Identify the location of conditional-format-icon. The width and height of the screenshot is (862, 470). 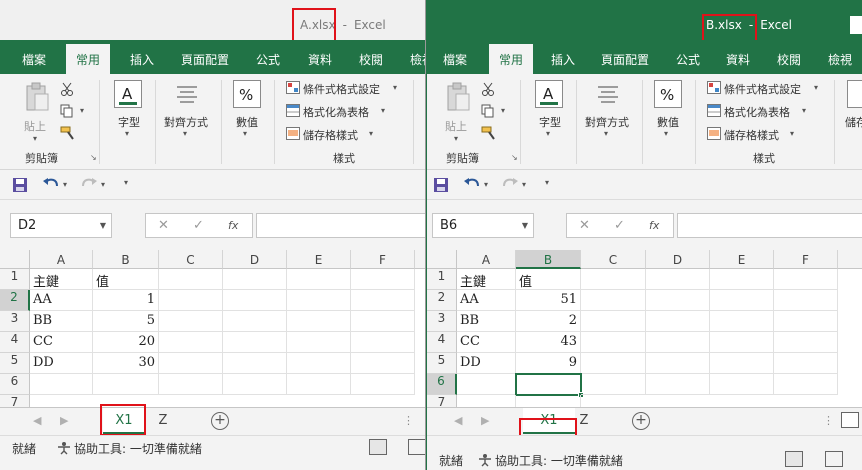
(714, 87).